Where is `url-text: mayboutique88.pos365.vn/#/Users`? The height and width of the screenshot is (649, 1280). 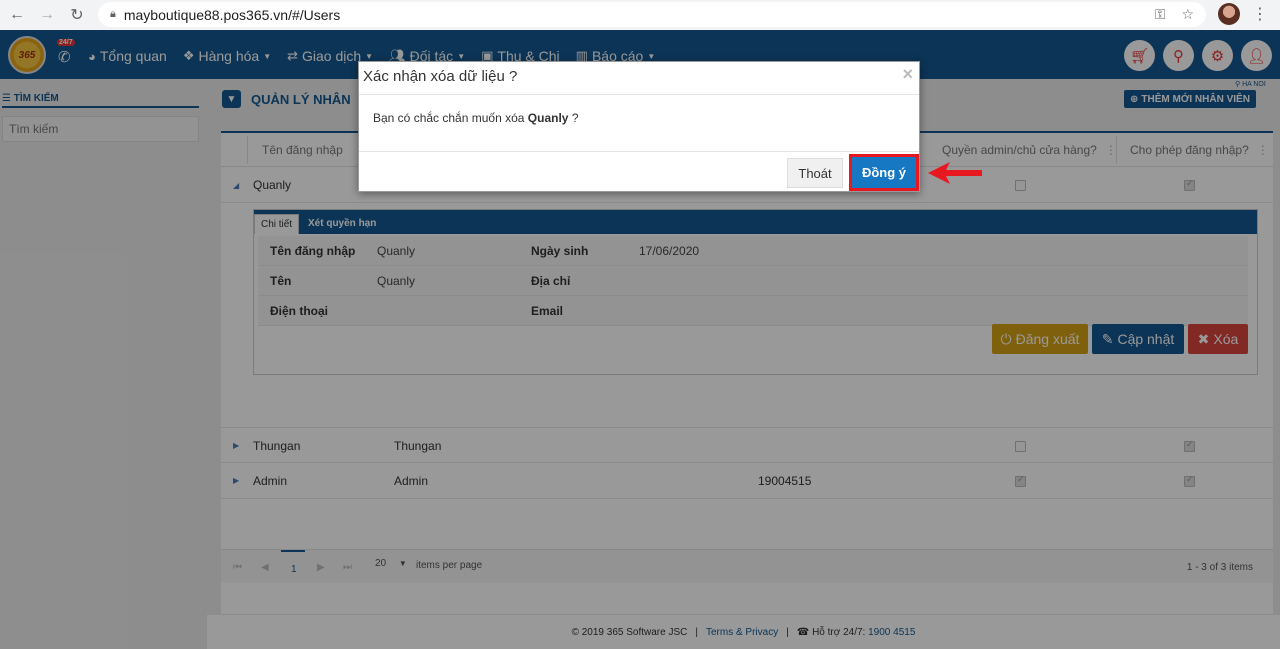 url-text: mayboutique88.pos365.vn/#/Users is located at coordinates (232, 14).